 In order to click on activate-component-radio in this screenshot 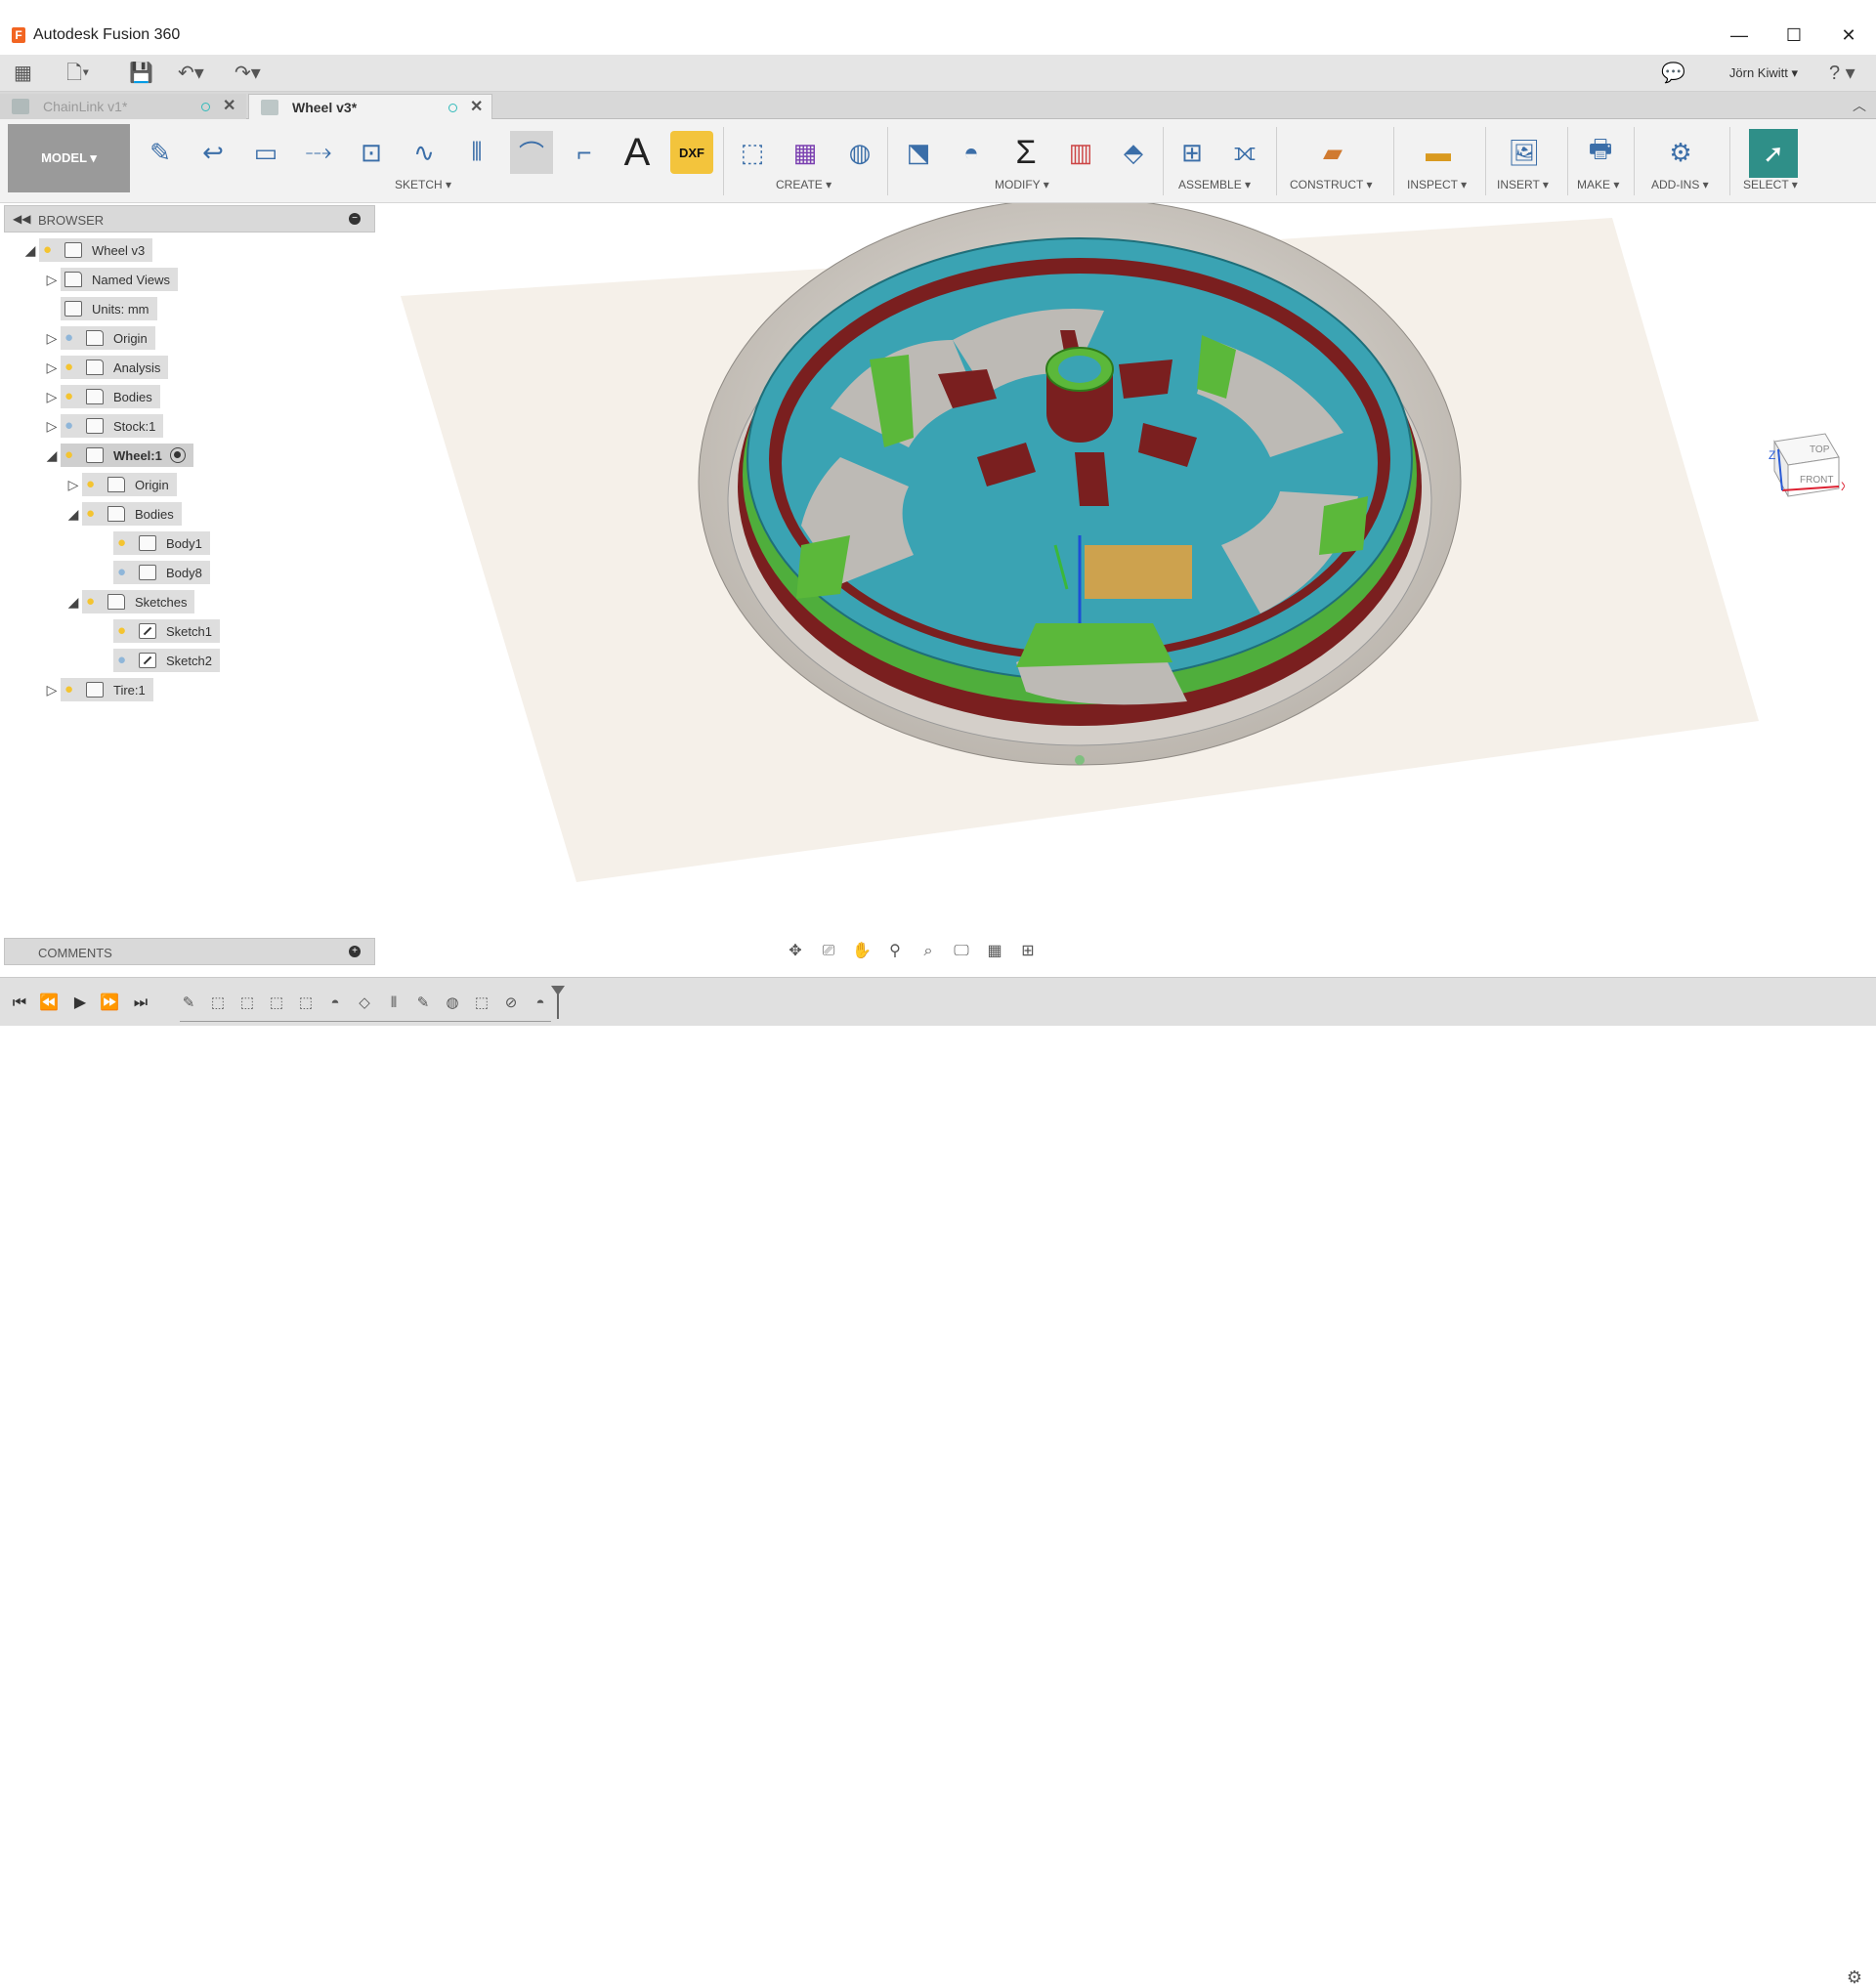, I will do `click(177, 455)`.